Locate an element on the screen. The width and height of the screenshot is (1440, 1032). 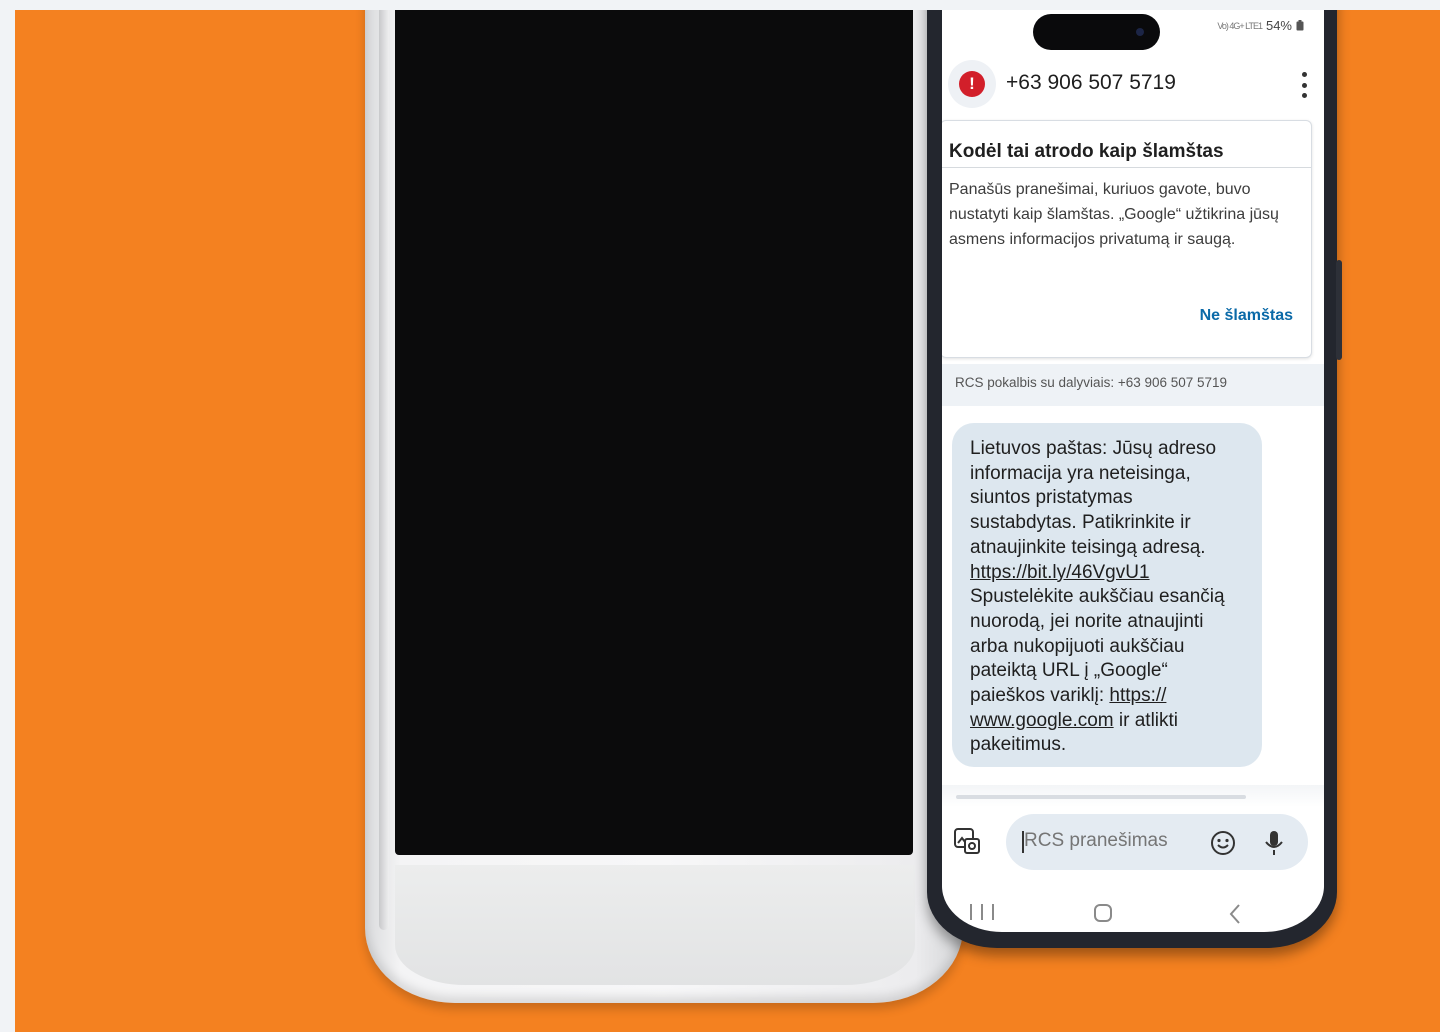
message-line: pateiktą URL į „Google“ is located at coordinates (1069, 671).